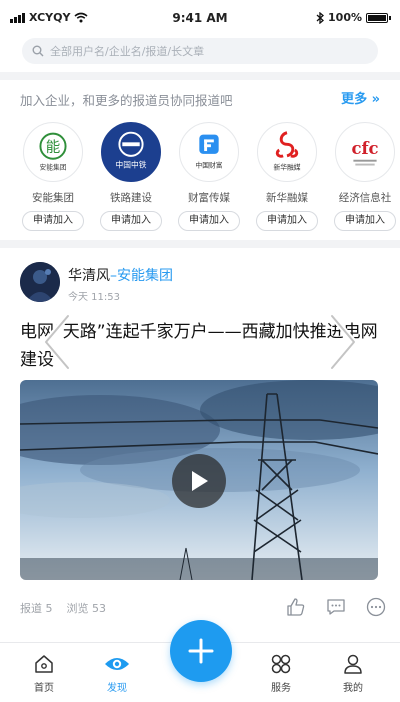  I want to click on avatar, so click(40, 282).